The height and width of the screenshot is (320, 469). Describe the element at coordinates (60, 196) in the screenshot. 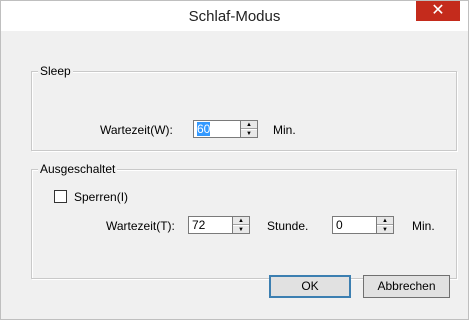

I see `lock-checkbox` at that location.